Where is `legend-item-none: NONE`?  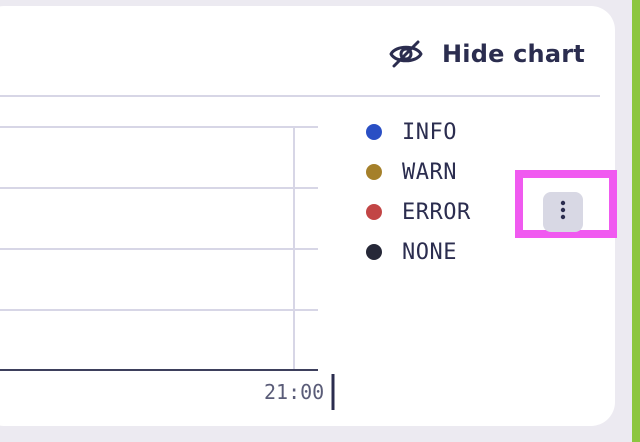 legend-item-none: NONE is located at coordinates (418, 252).